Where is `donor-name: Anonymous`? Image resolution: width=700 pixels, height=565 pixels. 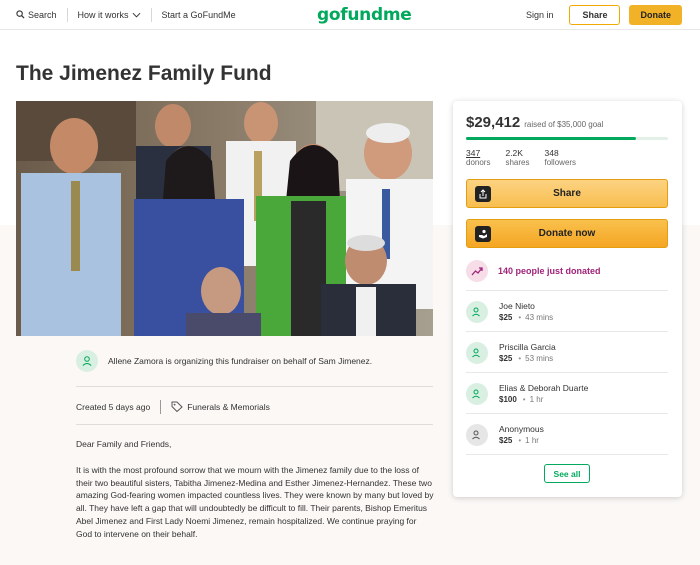 donor-name: Anonymous is located at coordinates (521, 429).